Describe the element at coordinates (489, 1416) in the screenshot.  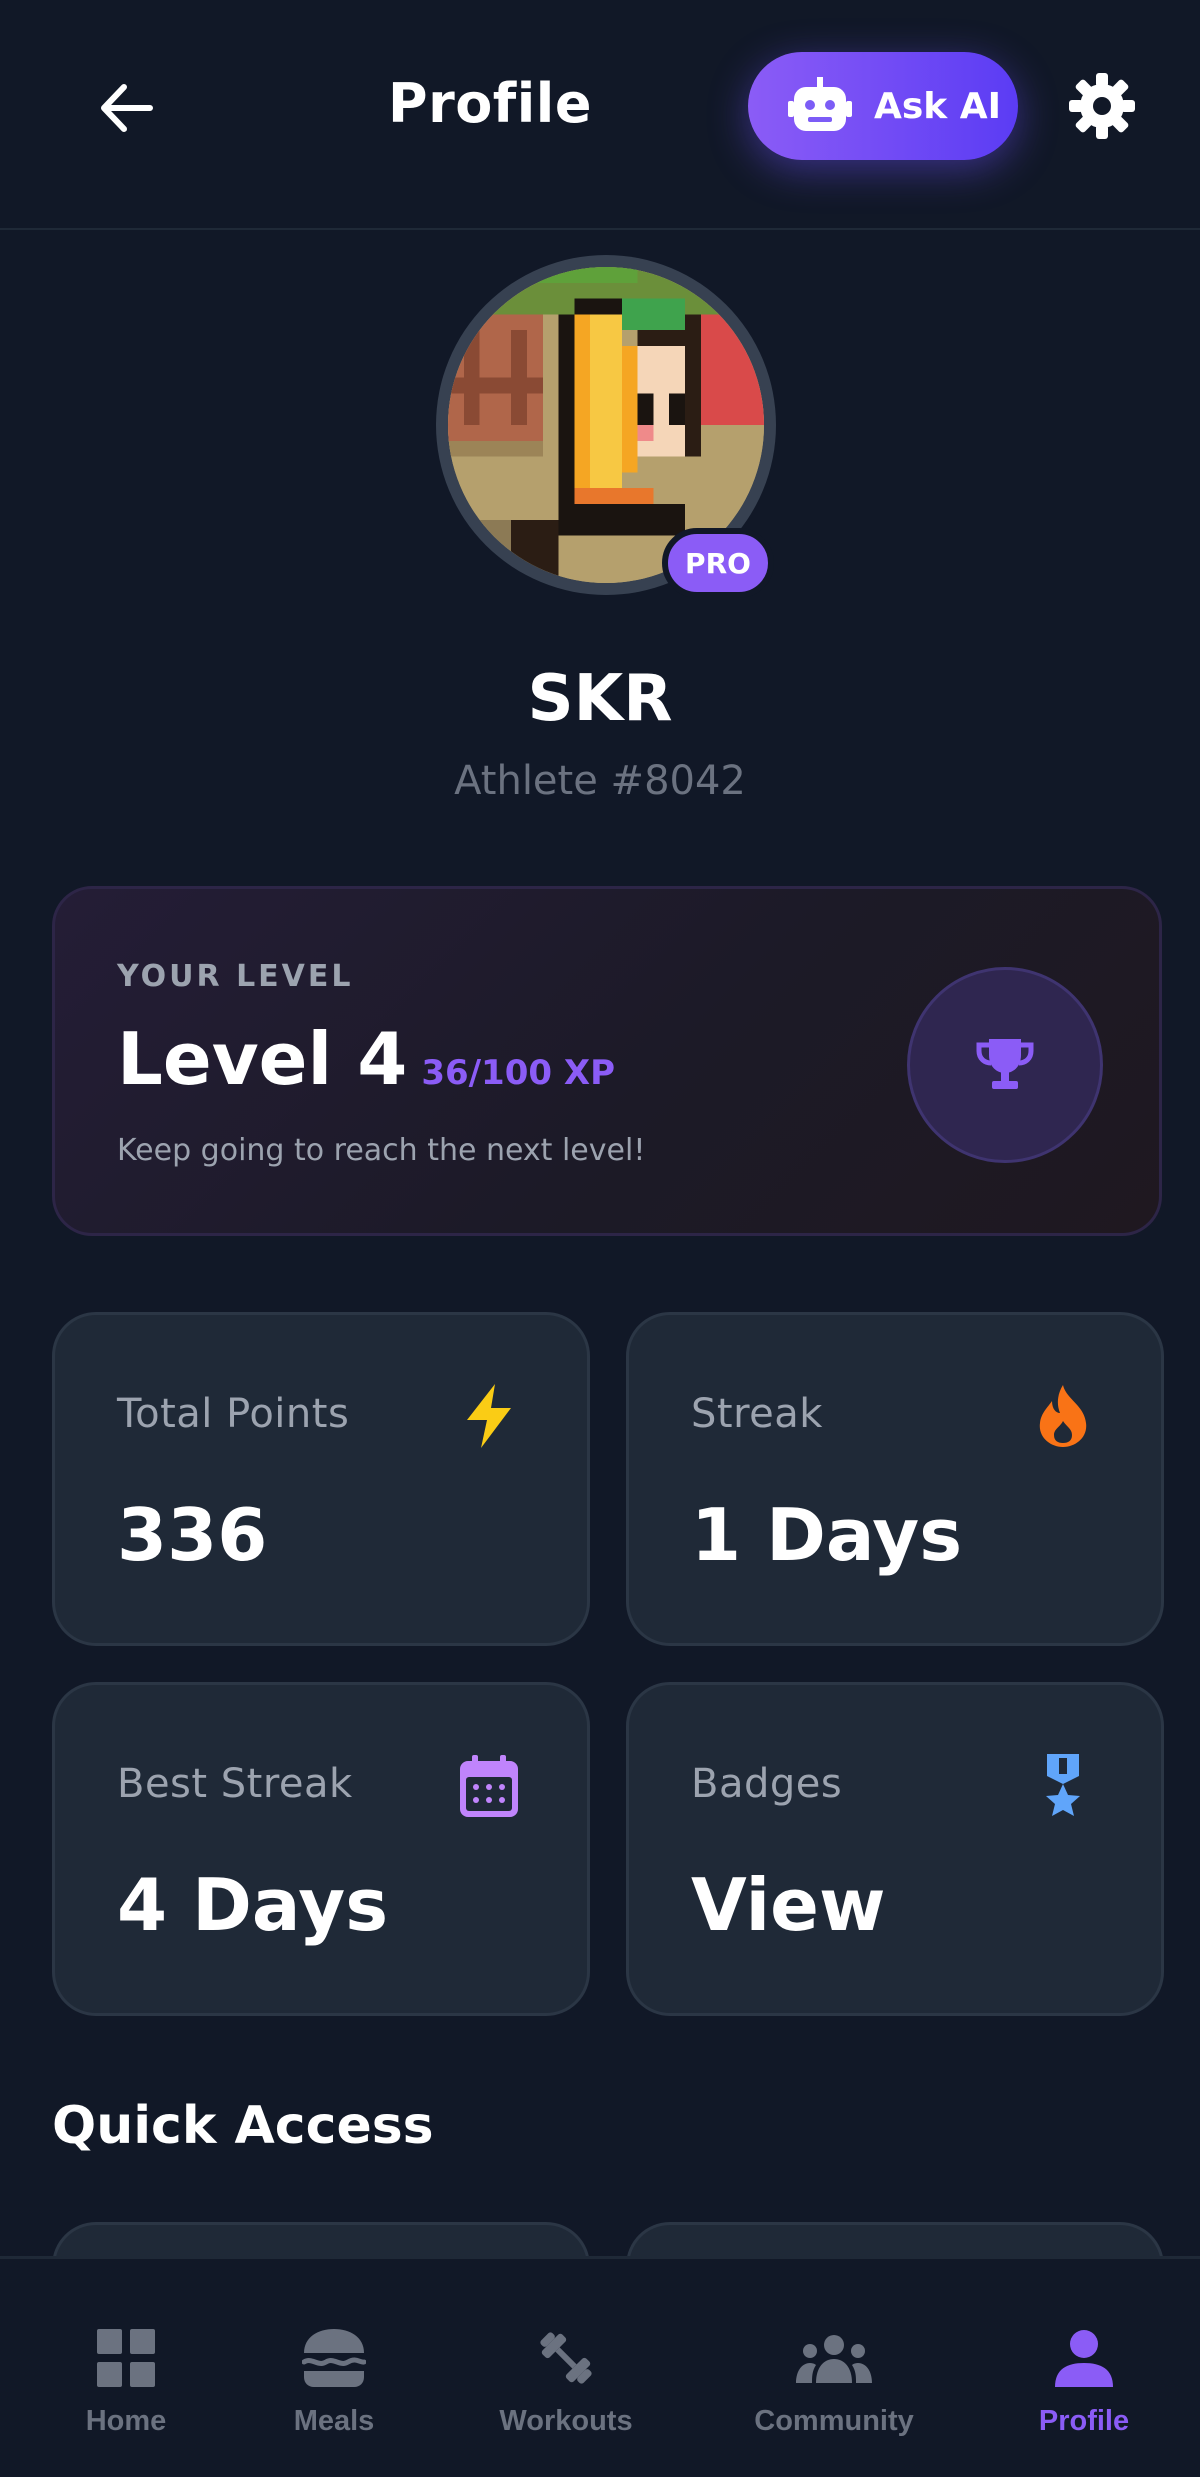
I see `lightning-icon` at that location.